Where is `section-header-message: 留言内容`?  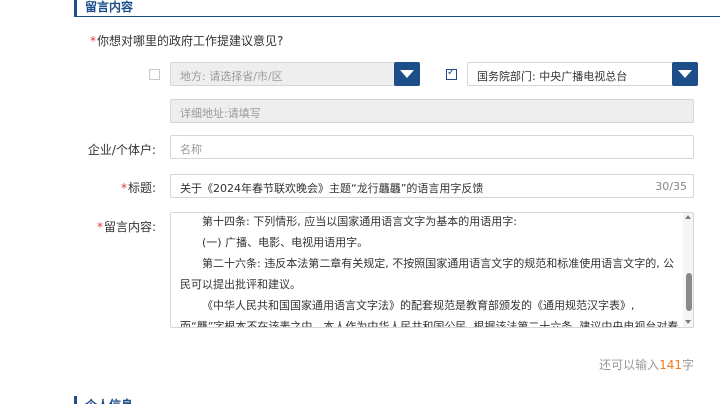 section-header-message: 留言内容 is located at coordinates (397, 8).